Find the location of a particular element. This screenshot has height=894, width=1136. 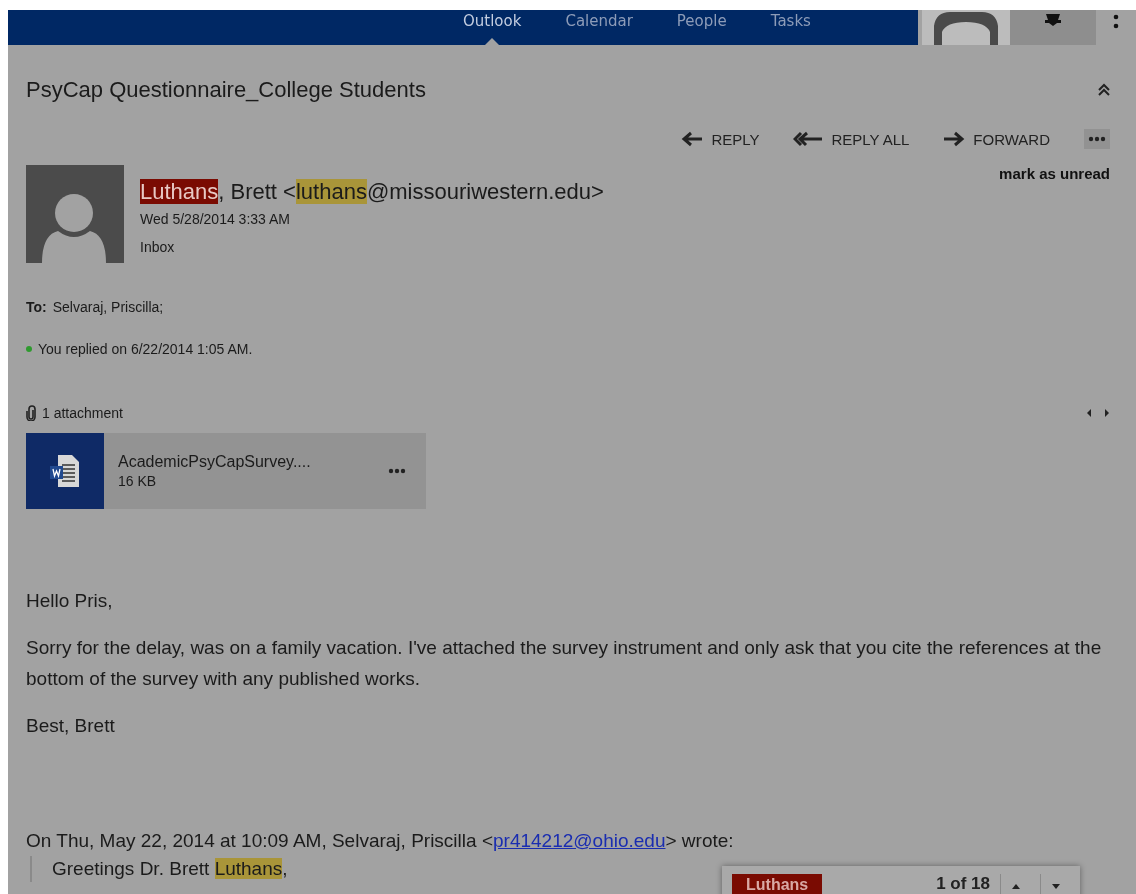

reply-action-button: REPLY ALL is located at coordinates (851, 139).